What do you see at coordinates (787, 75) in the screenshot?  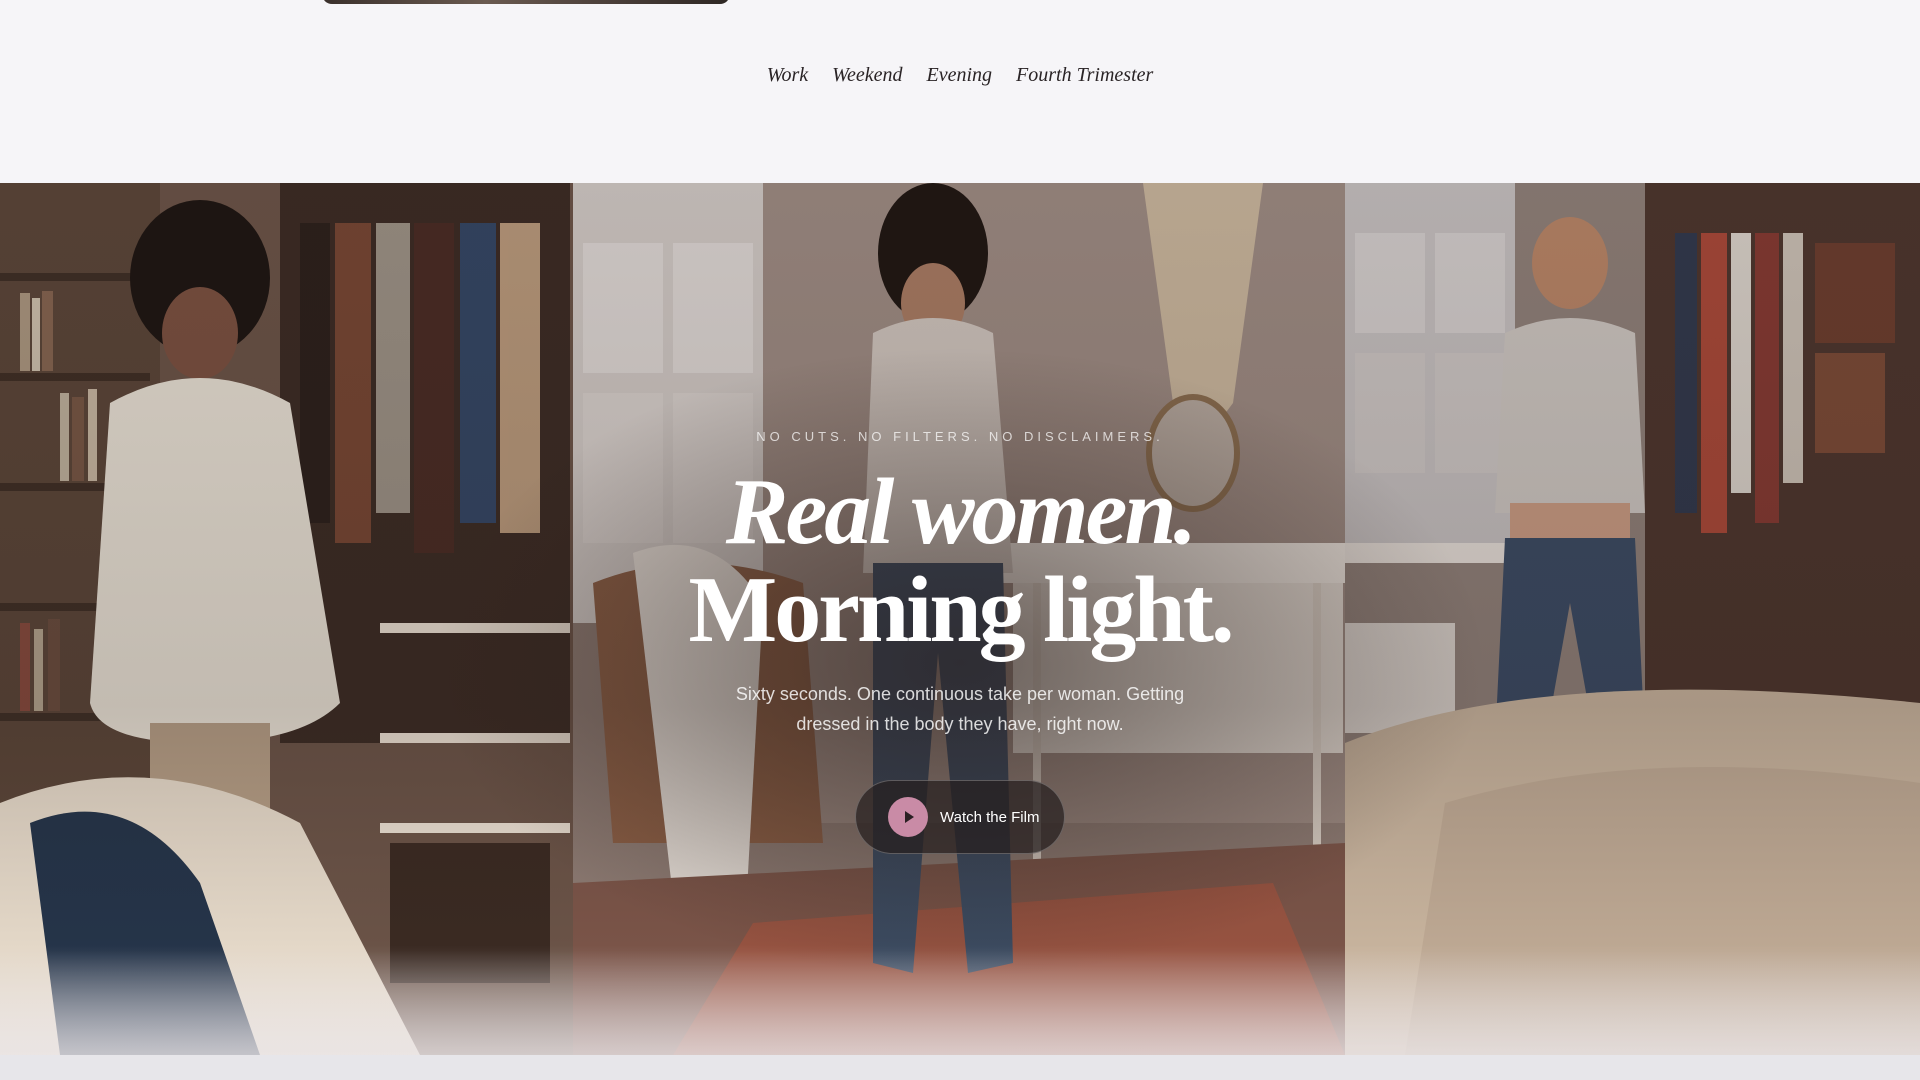 I see `nav-item-work: Work` at bounding box center [787, 75].